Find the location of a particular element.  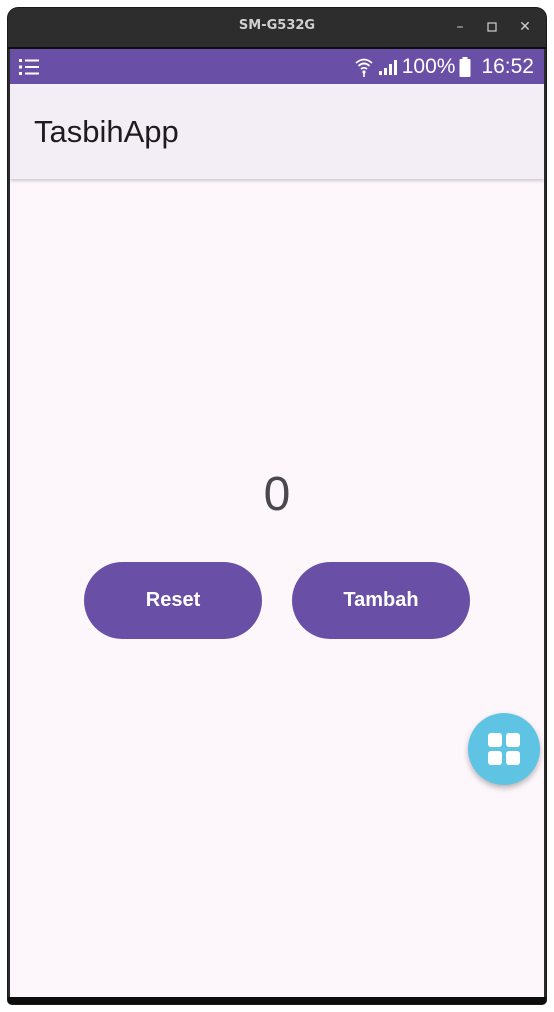

counter-value: 0 is located at coordinates (277, 494).